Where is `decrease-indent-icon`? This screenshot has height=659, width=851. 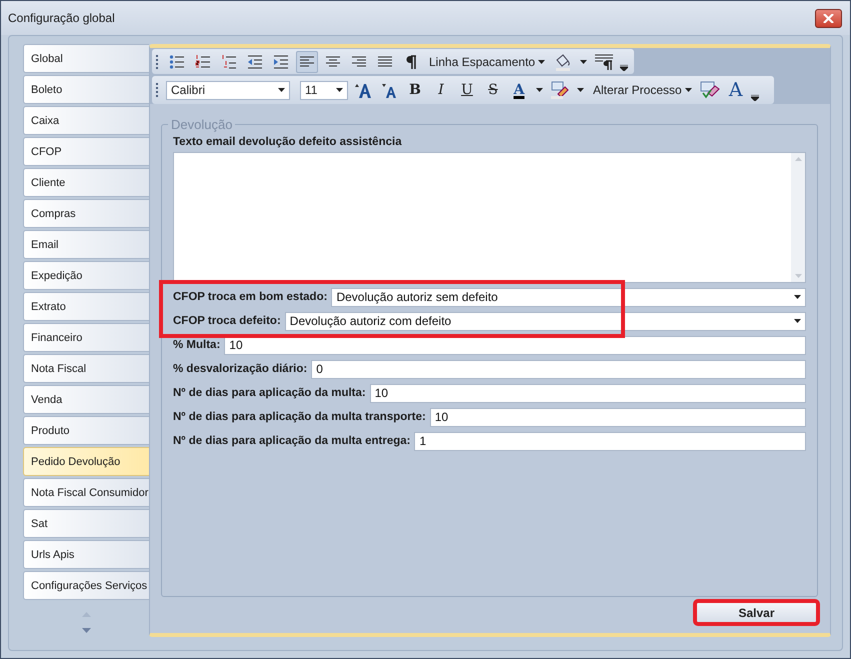 decrease-indent-icon is located at coordinates (255, 62).